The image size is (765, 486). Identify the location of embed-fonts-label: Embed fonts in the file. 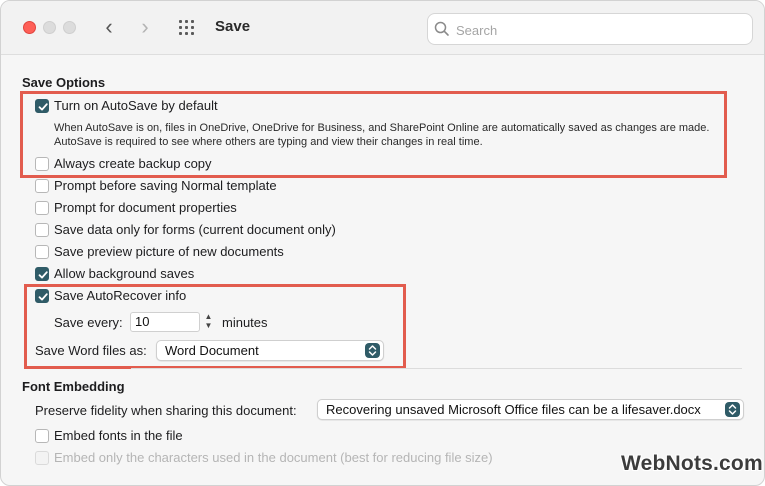
(118, 435).